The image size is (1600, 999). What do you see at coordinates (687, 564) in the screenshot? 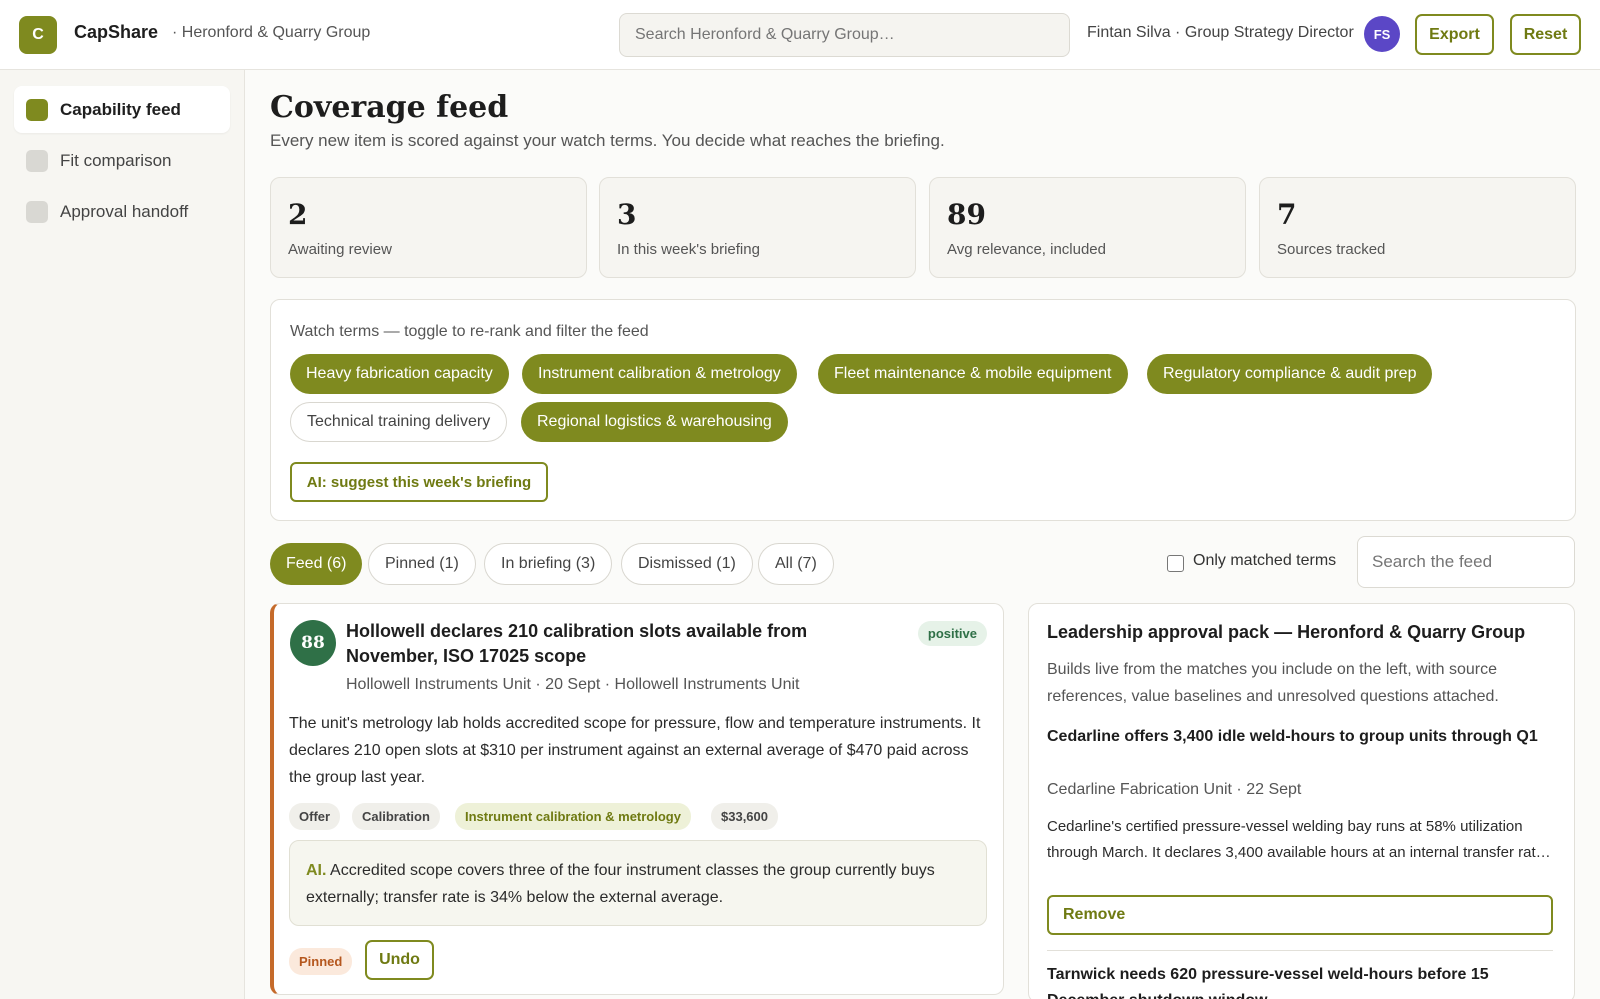
I see `tab-dismissed: Dismissed (1)` at bounding box center [687, 564].